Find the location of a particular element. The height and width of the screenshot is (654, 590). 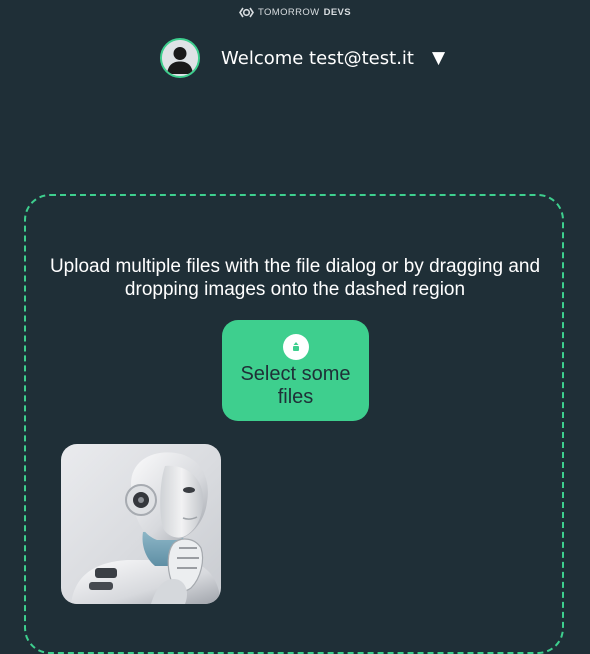

brand-logo: TOMORROW DEVS is located at coordinates (295, 12).